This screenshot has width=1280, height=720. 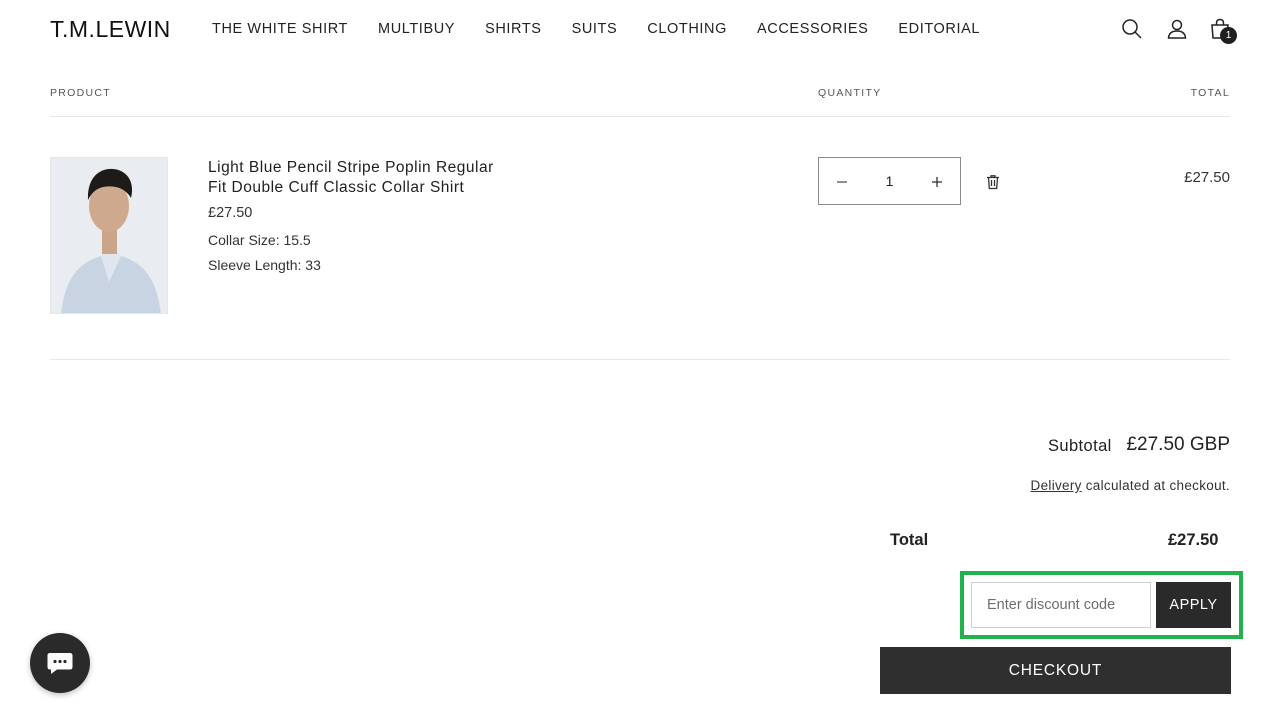 What do you see at coordinates (909, 540) in the screenshot?
I see `total-label: Total` at bounding box center [909, 540].